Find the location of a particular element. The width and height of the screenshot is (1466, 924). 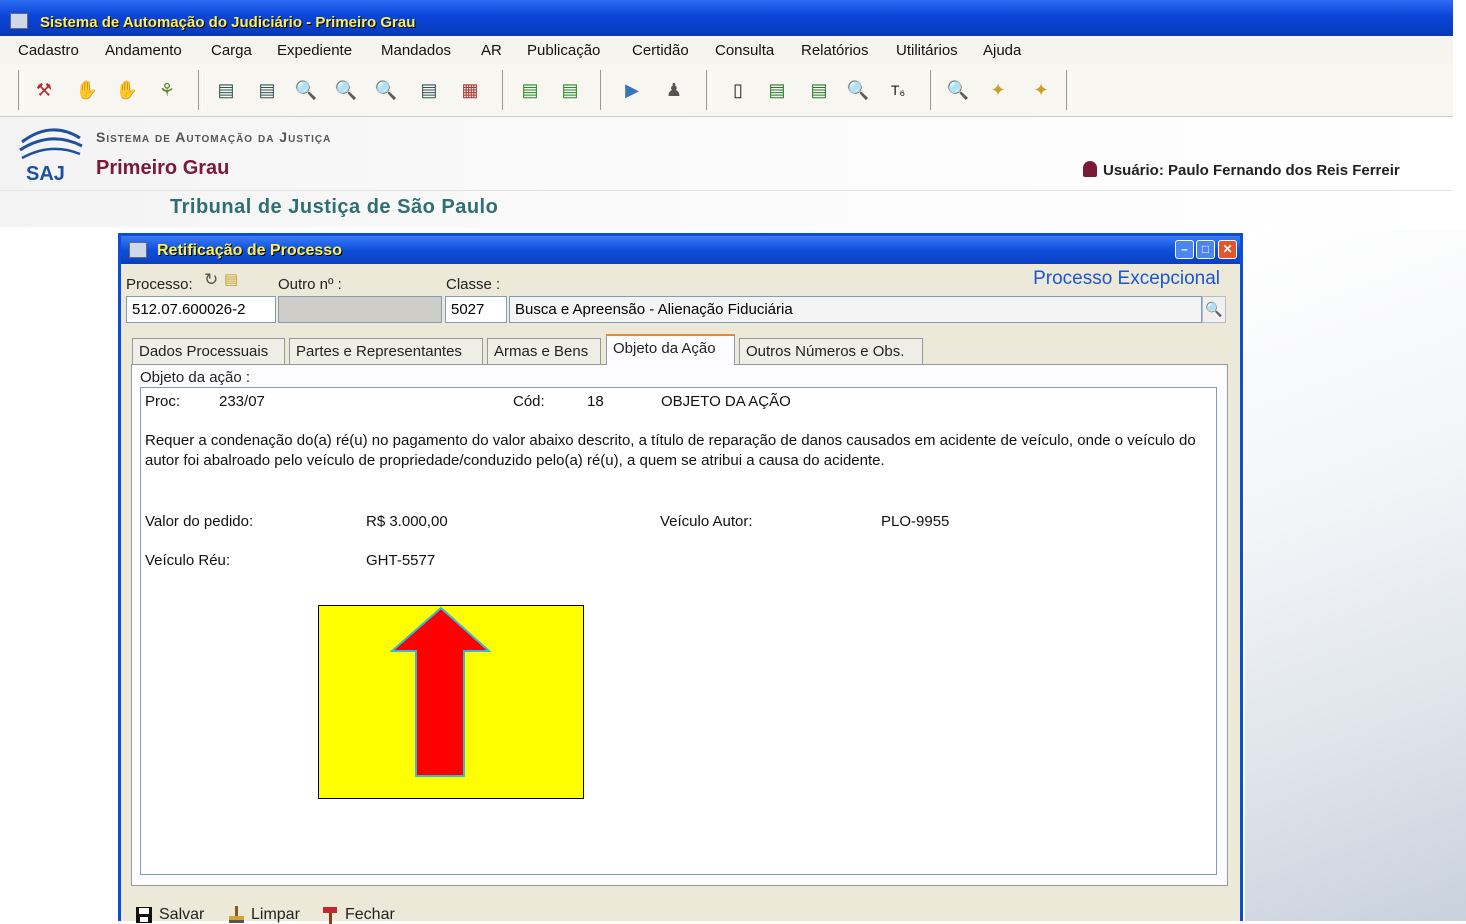

menu-utilitarios: Utilitários is located at coordinates (927, 50).